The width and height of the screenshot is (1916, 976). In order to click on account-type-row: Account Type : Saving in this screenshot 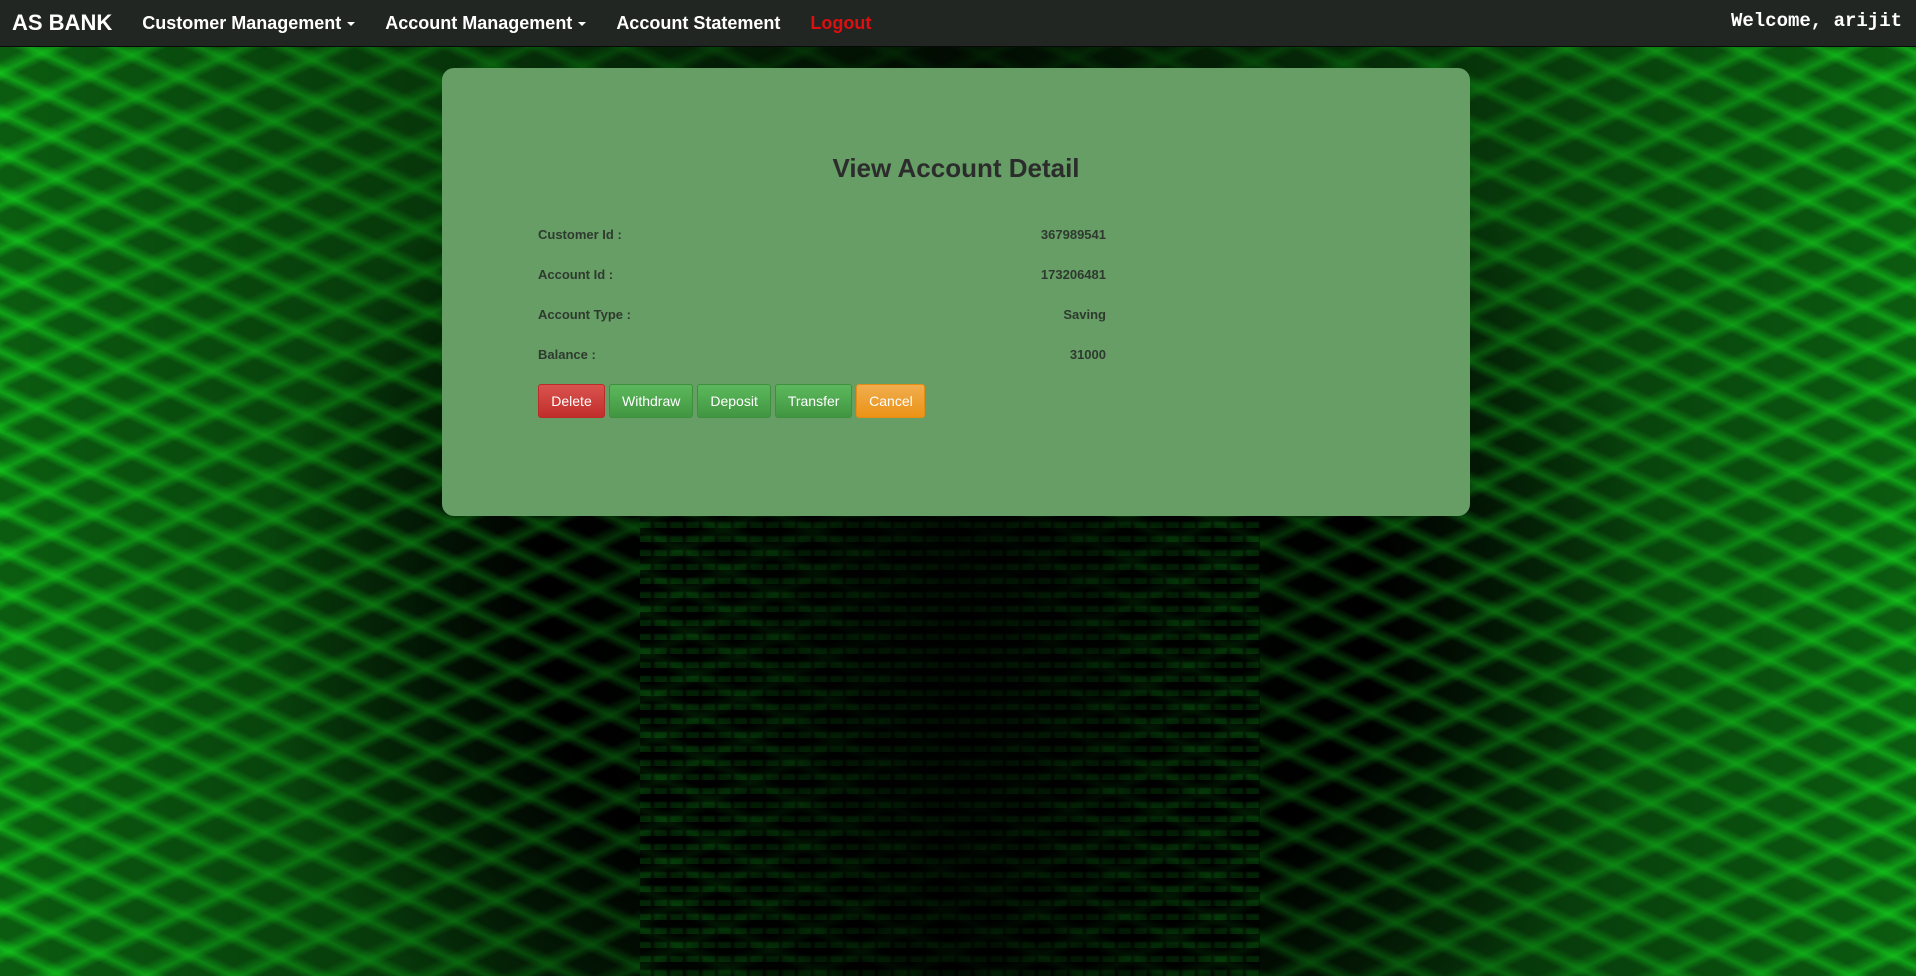, I will do `click(822, 317)`.